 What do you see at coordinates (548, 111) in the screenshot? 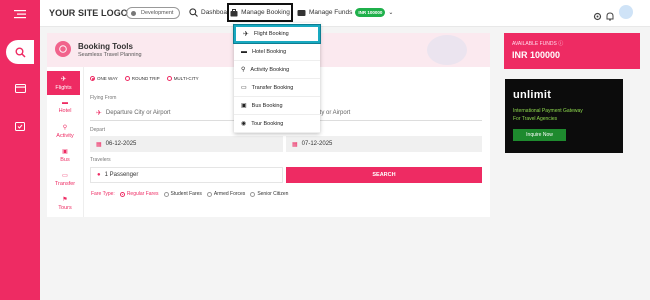
I see `ad-line-1: International Payment Gateway` at bounding box center [548, 111].